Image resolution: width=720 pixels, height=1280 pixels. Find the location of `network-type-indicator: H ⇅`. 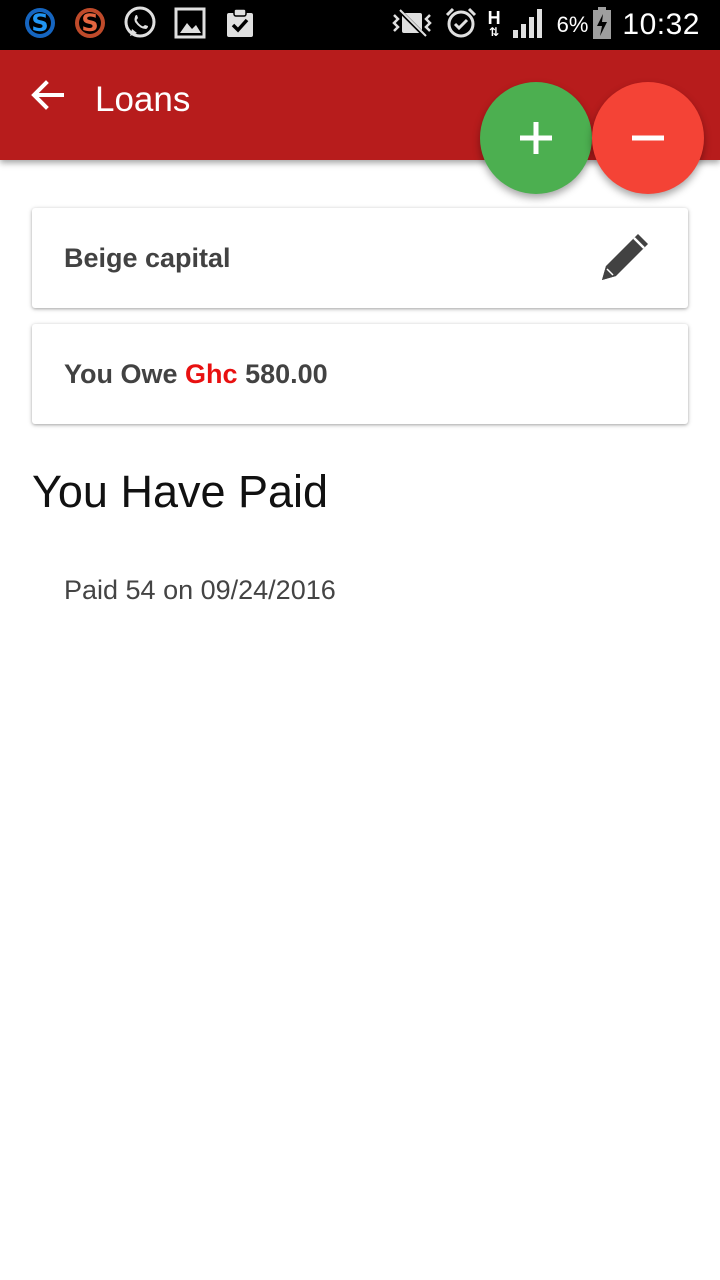

network-type-indicator: H ⇅ is located at coordinates (494, 23).